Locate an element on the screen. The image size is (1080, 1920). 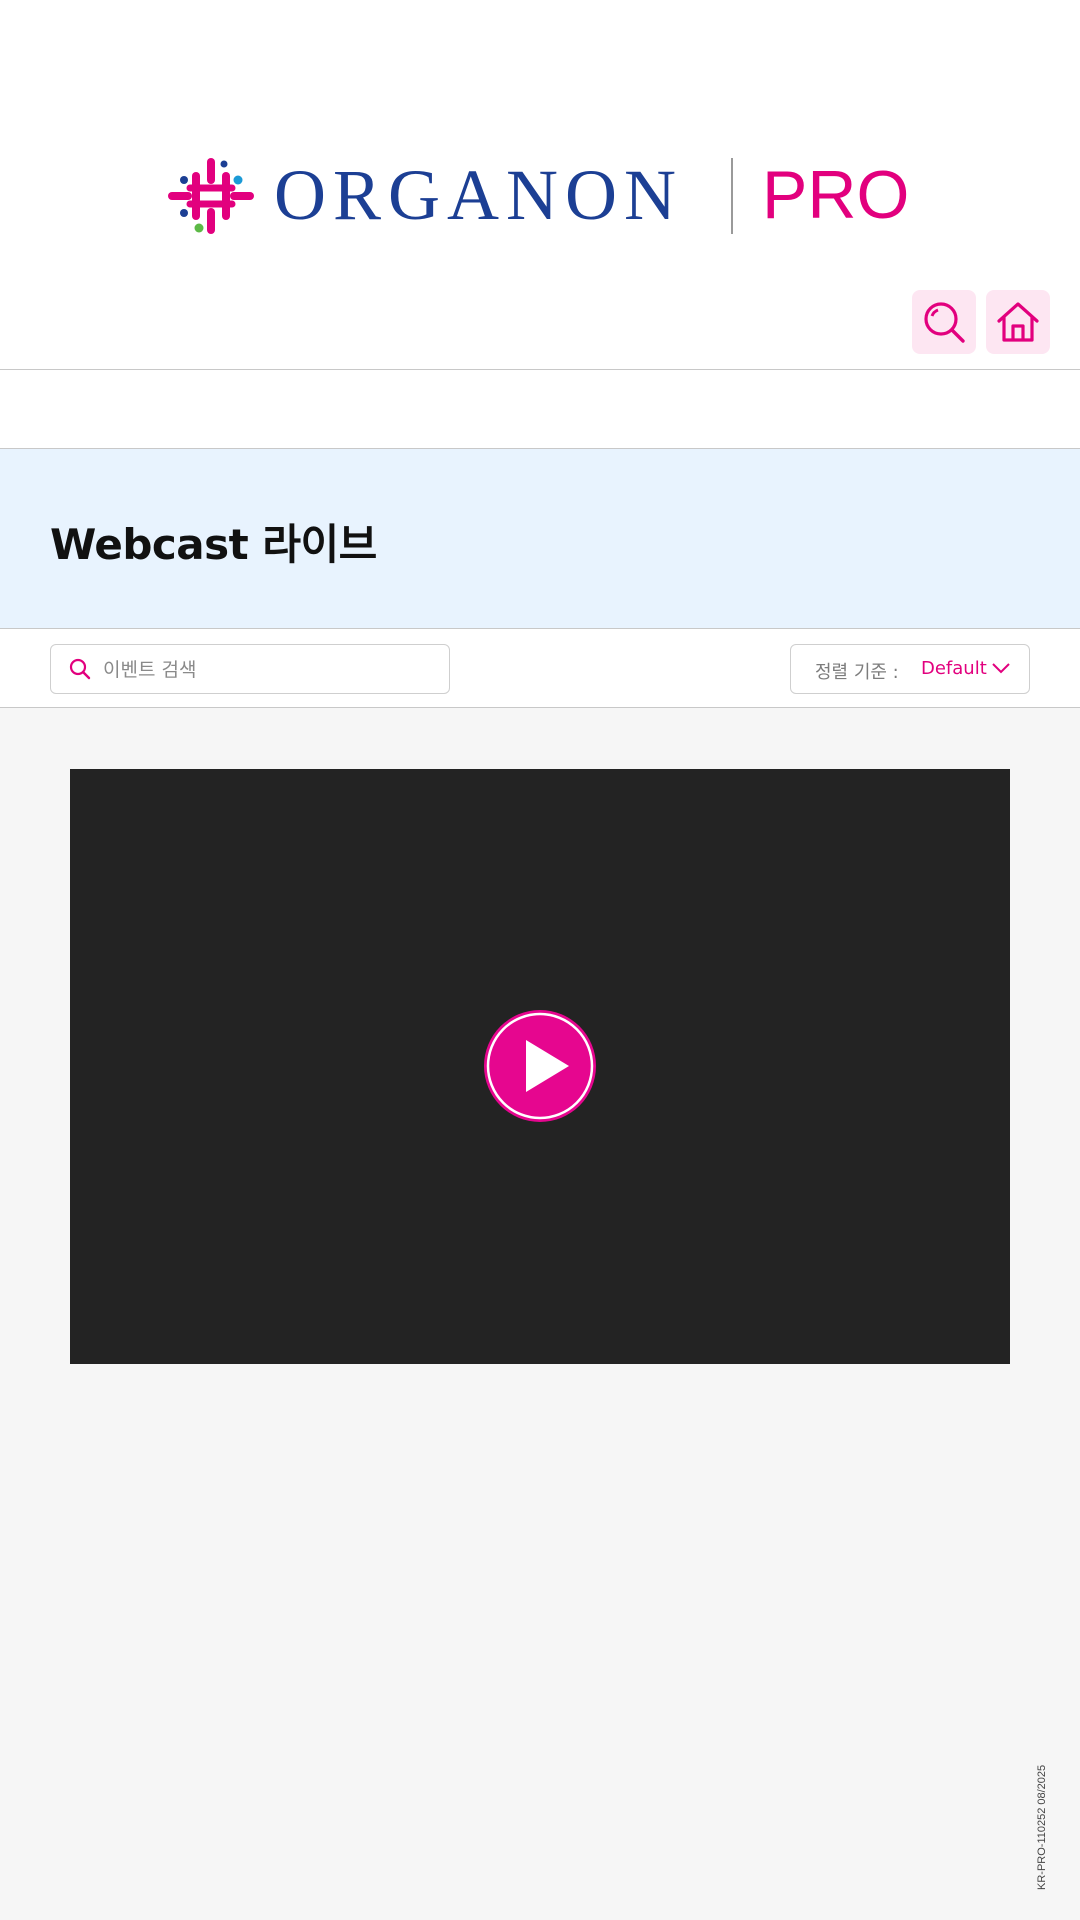
organon-logo-mark-icon is located at coordinates (211, 196).